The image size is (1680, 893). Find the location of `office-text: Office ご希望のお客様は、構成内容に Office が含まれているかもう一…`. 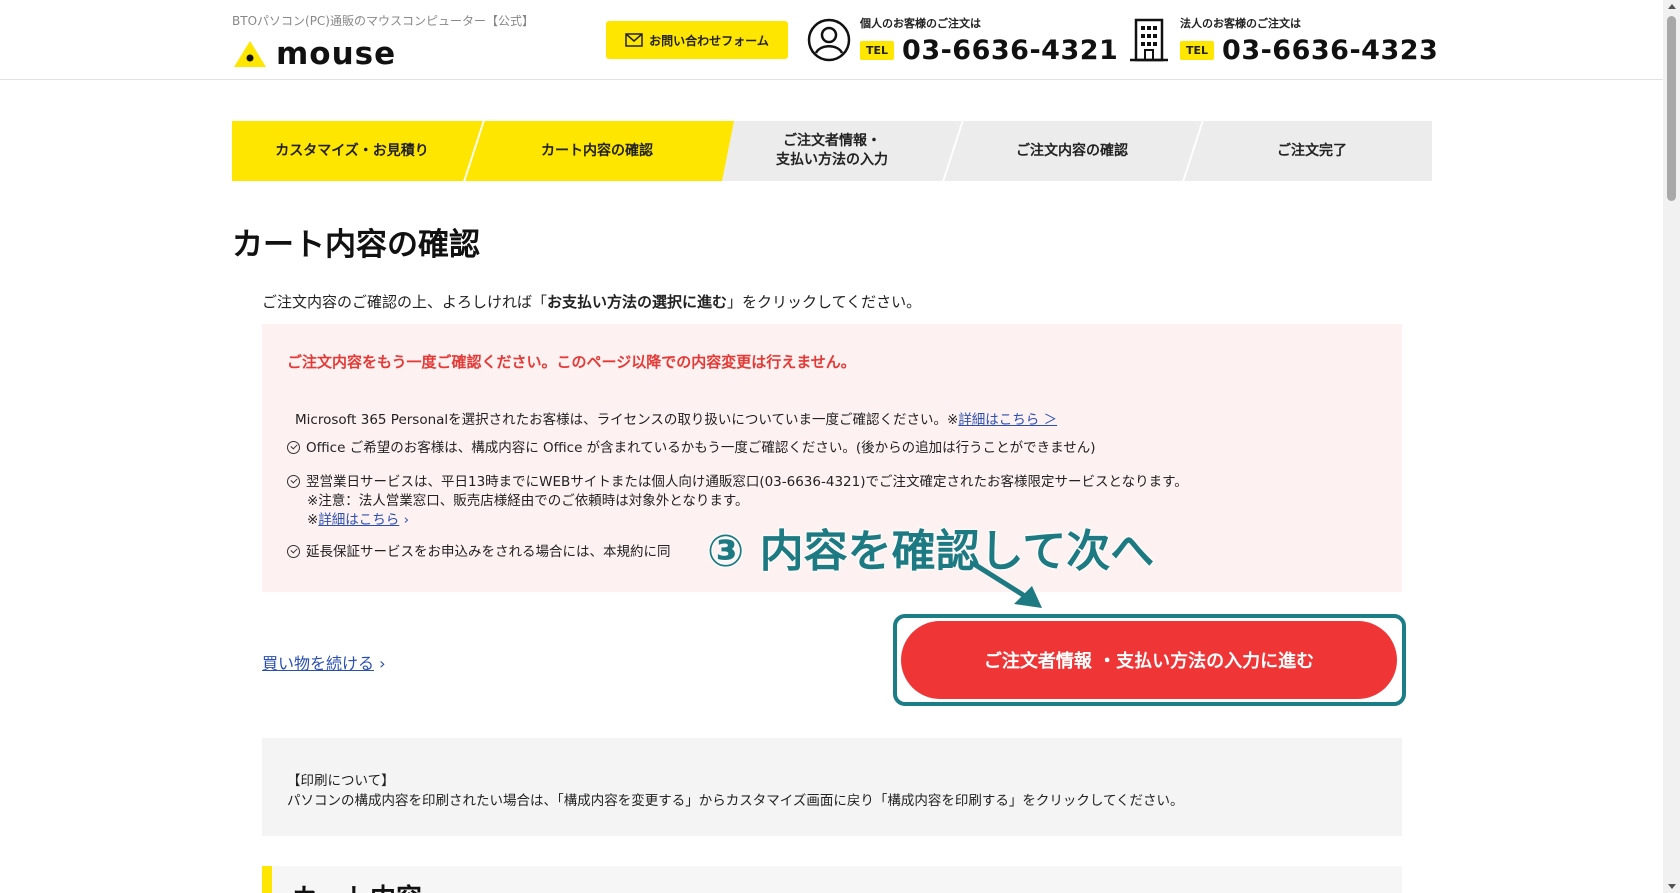

office-text: Office ご希望のお客様は、構成内容に Office が含まれているかもう一… is located at coordinates (701, 448).